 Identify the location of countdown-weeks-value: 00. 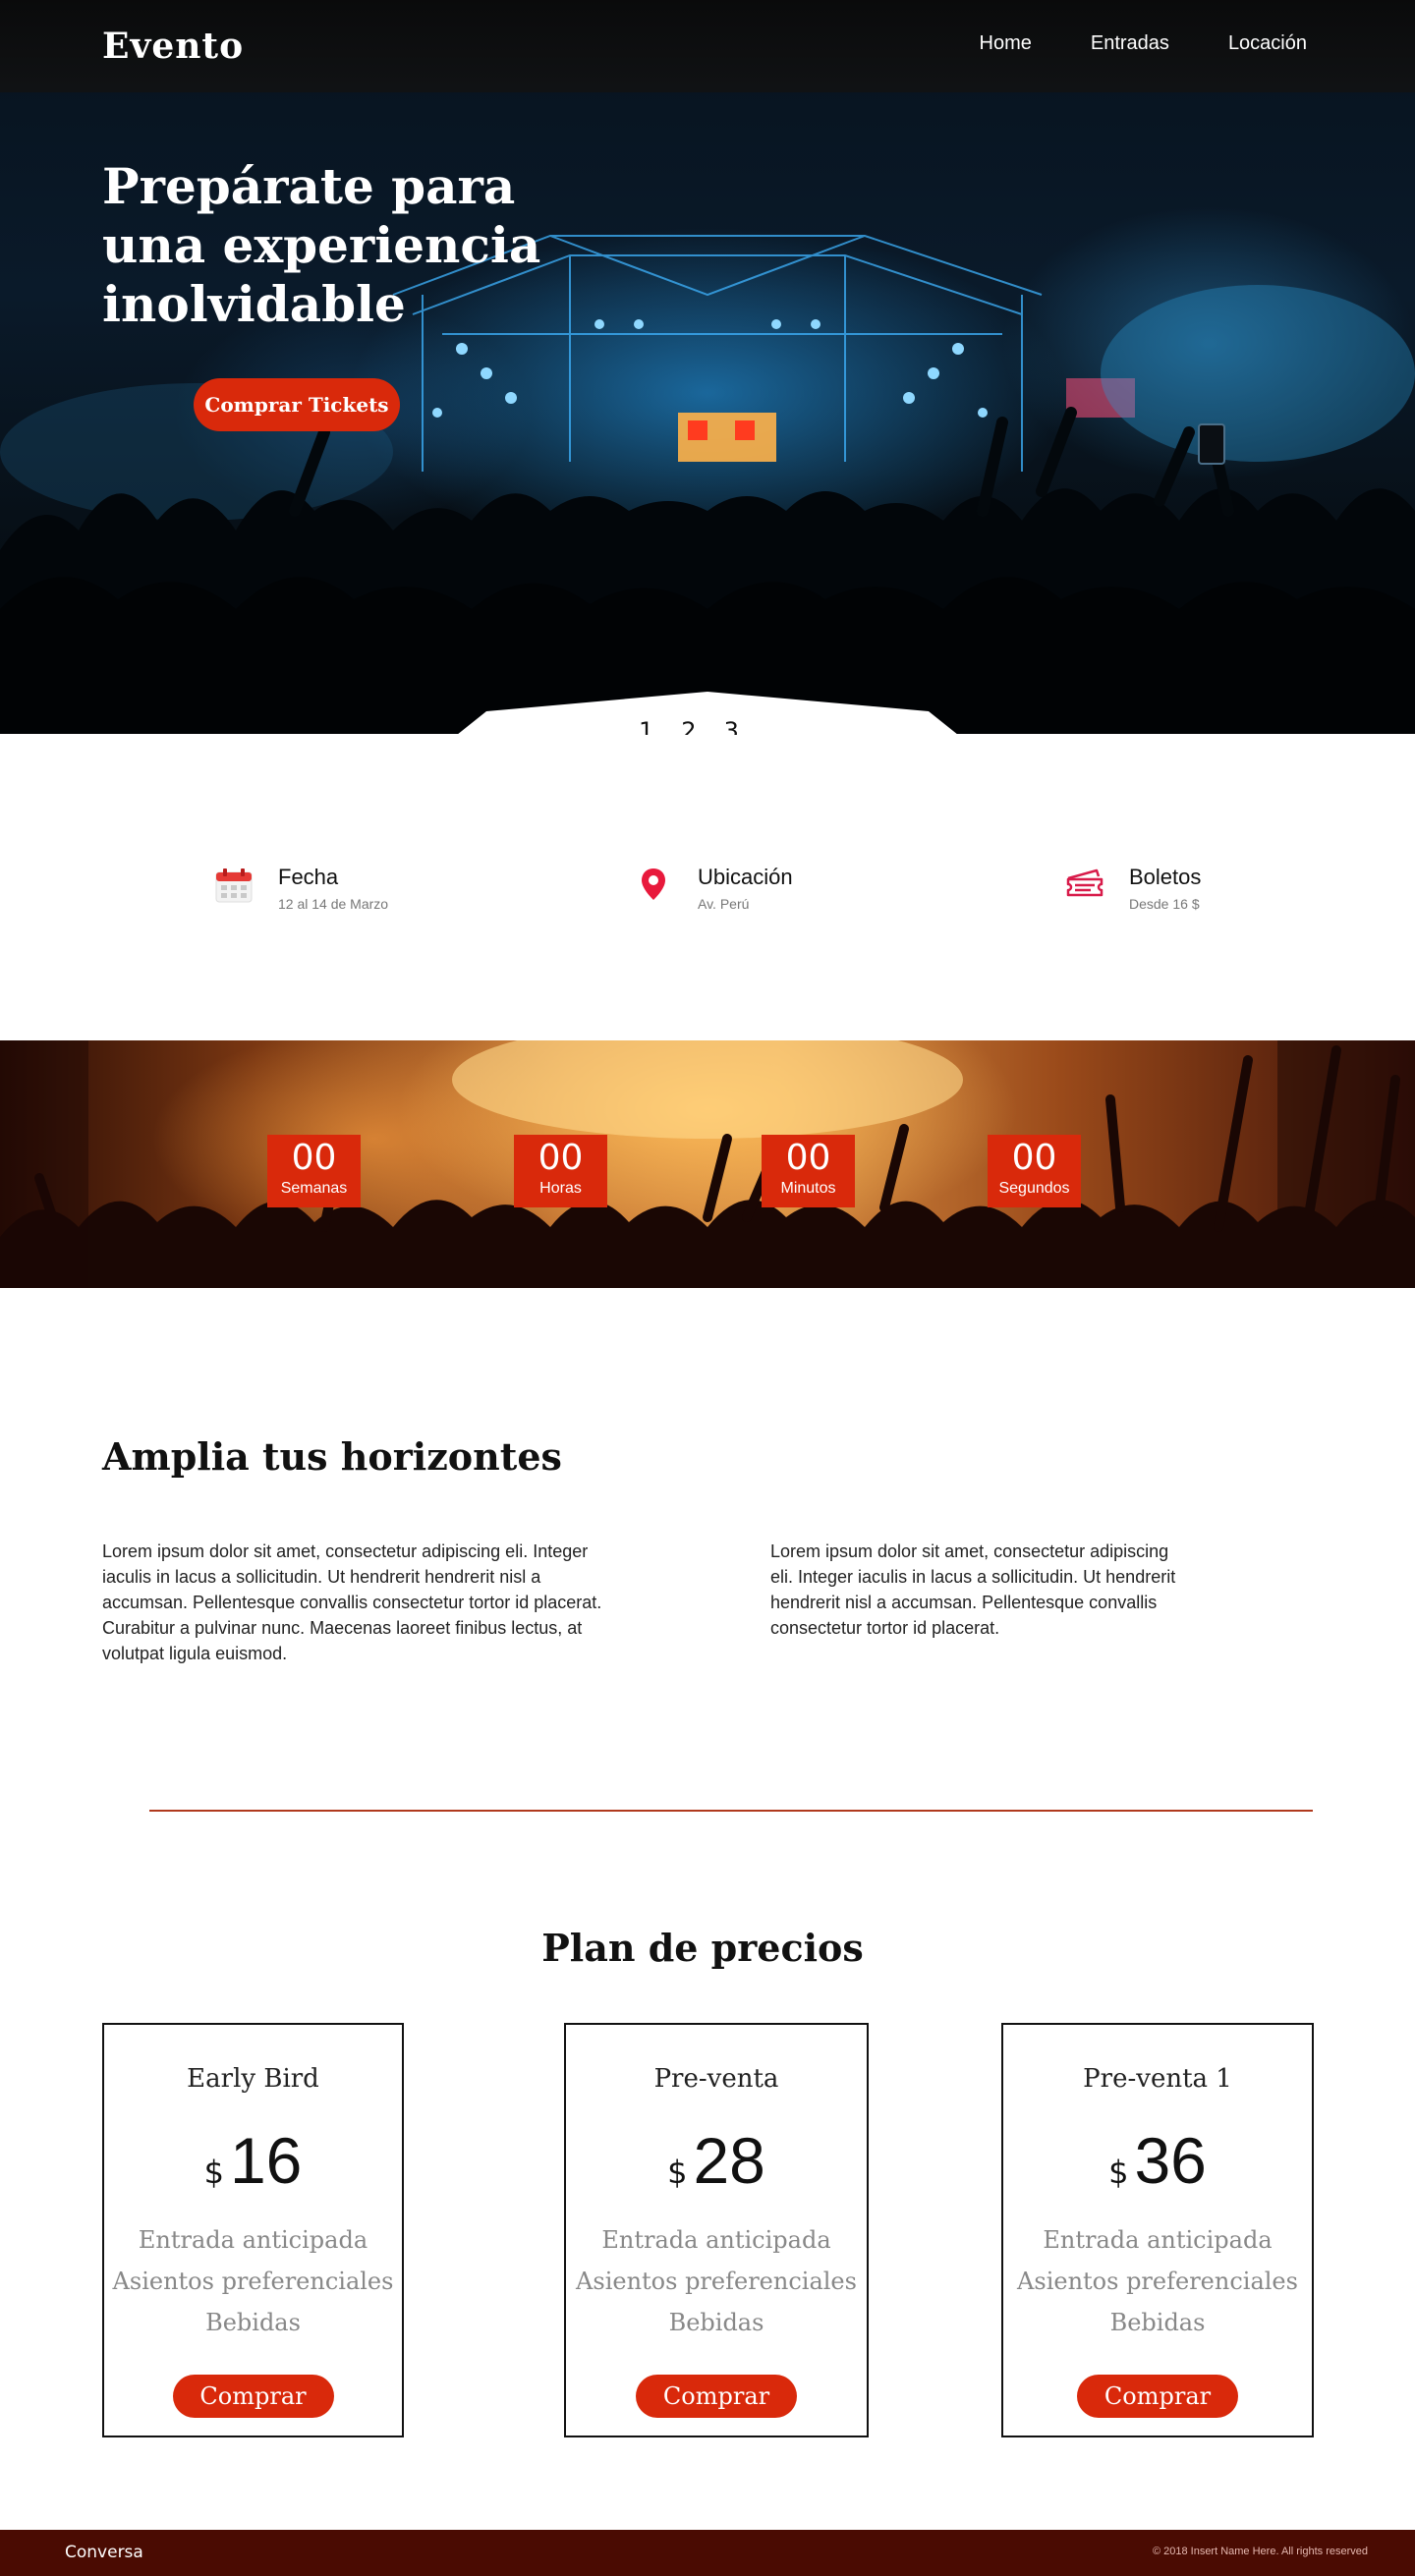
(314, 1158).